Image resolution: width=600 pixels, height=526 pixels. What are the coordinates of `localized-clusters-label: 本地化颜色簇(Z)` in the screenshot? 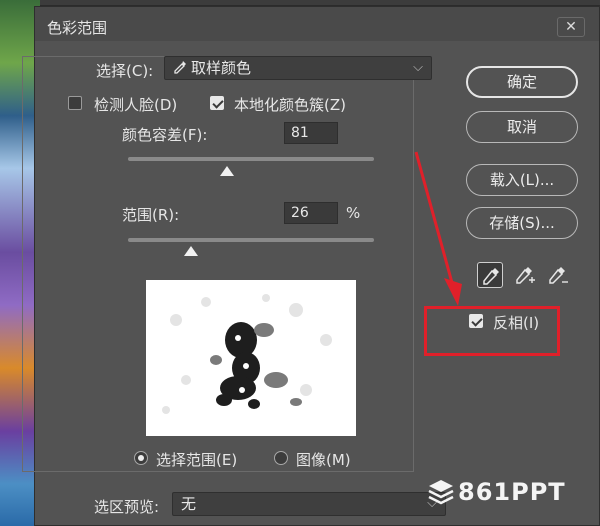 It's located at (290, 105).